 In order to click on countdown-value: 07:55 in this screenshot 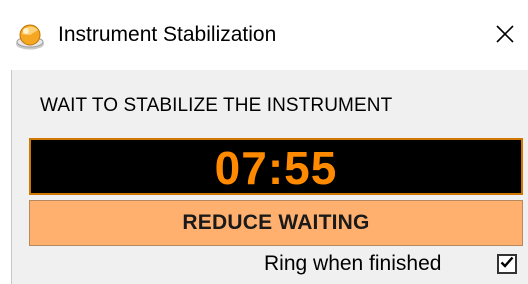, I will do `click(276, 167)`.